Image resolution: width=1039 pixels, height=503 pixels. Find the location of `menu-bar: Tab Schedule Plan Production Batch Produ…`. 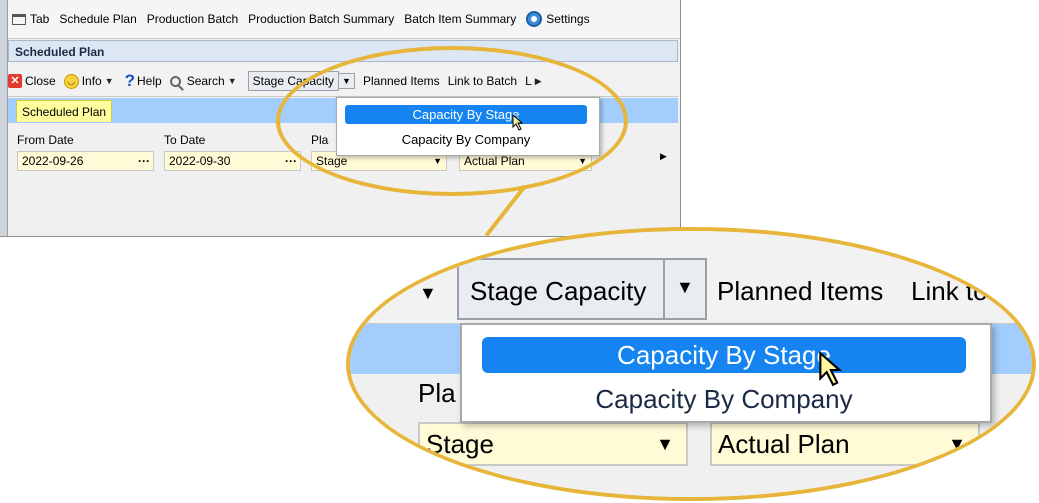

menu-bar: Tab Schedule Plan Production Batch Produ… is located at coordinates (344, 19).